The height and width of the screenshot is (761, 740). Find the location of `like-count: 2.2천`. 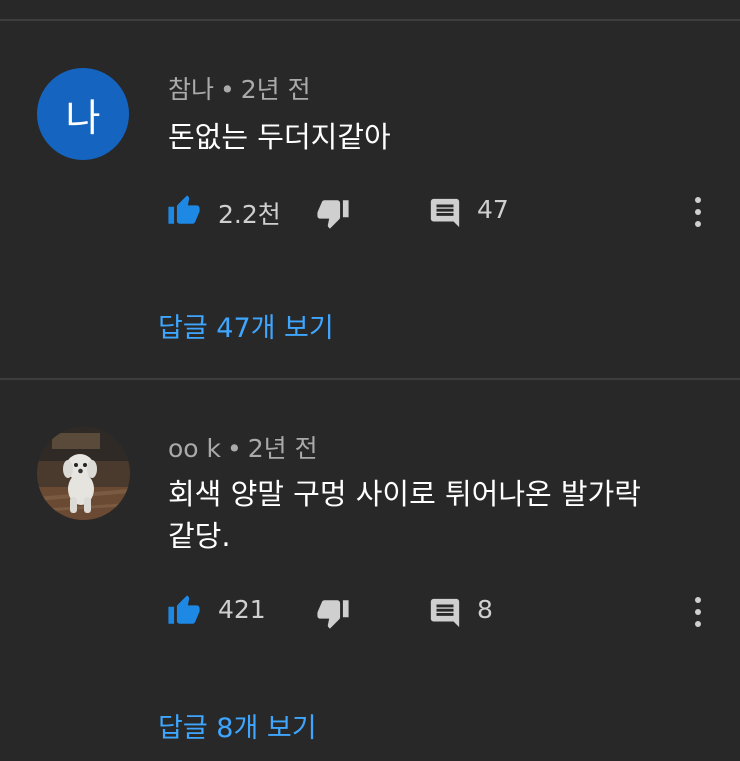

like-count: 2.2천 is located at coordinates (249, 214).